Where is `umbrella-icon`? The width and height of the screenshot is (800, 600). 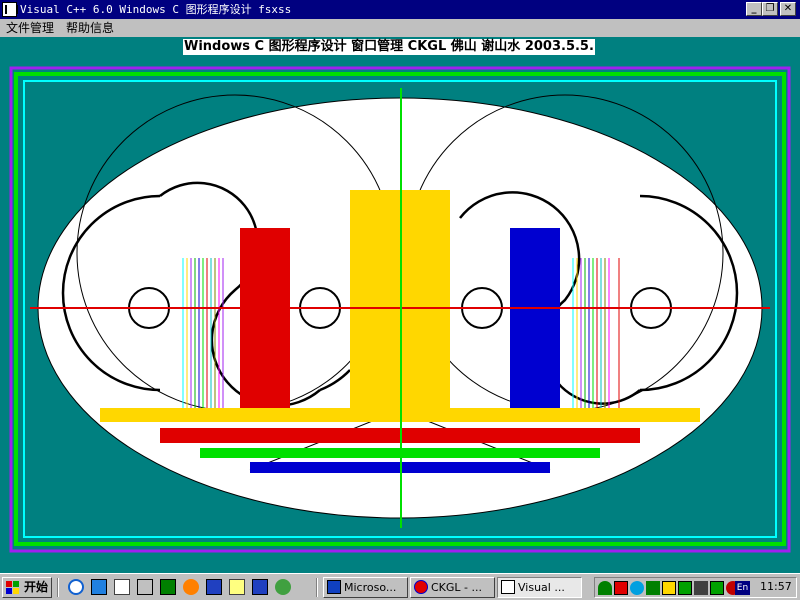
umbrella-icon is located at coordinates (605, 588).